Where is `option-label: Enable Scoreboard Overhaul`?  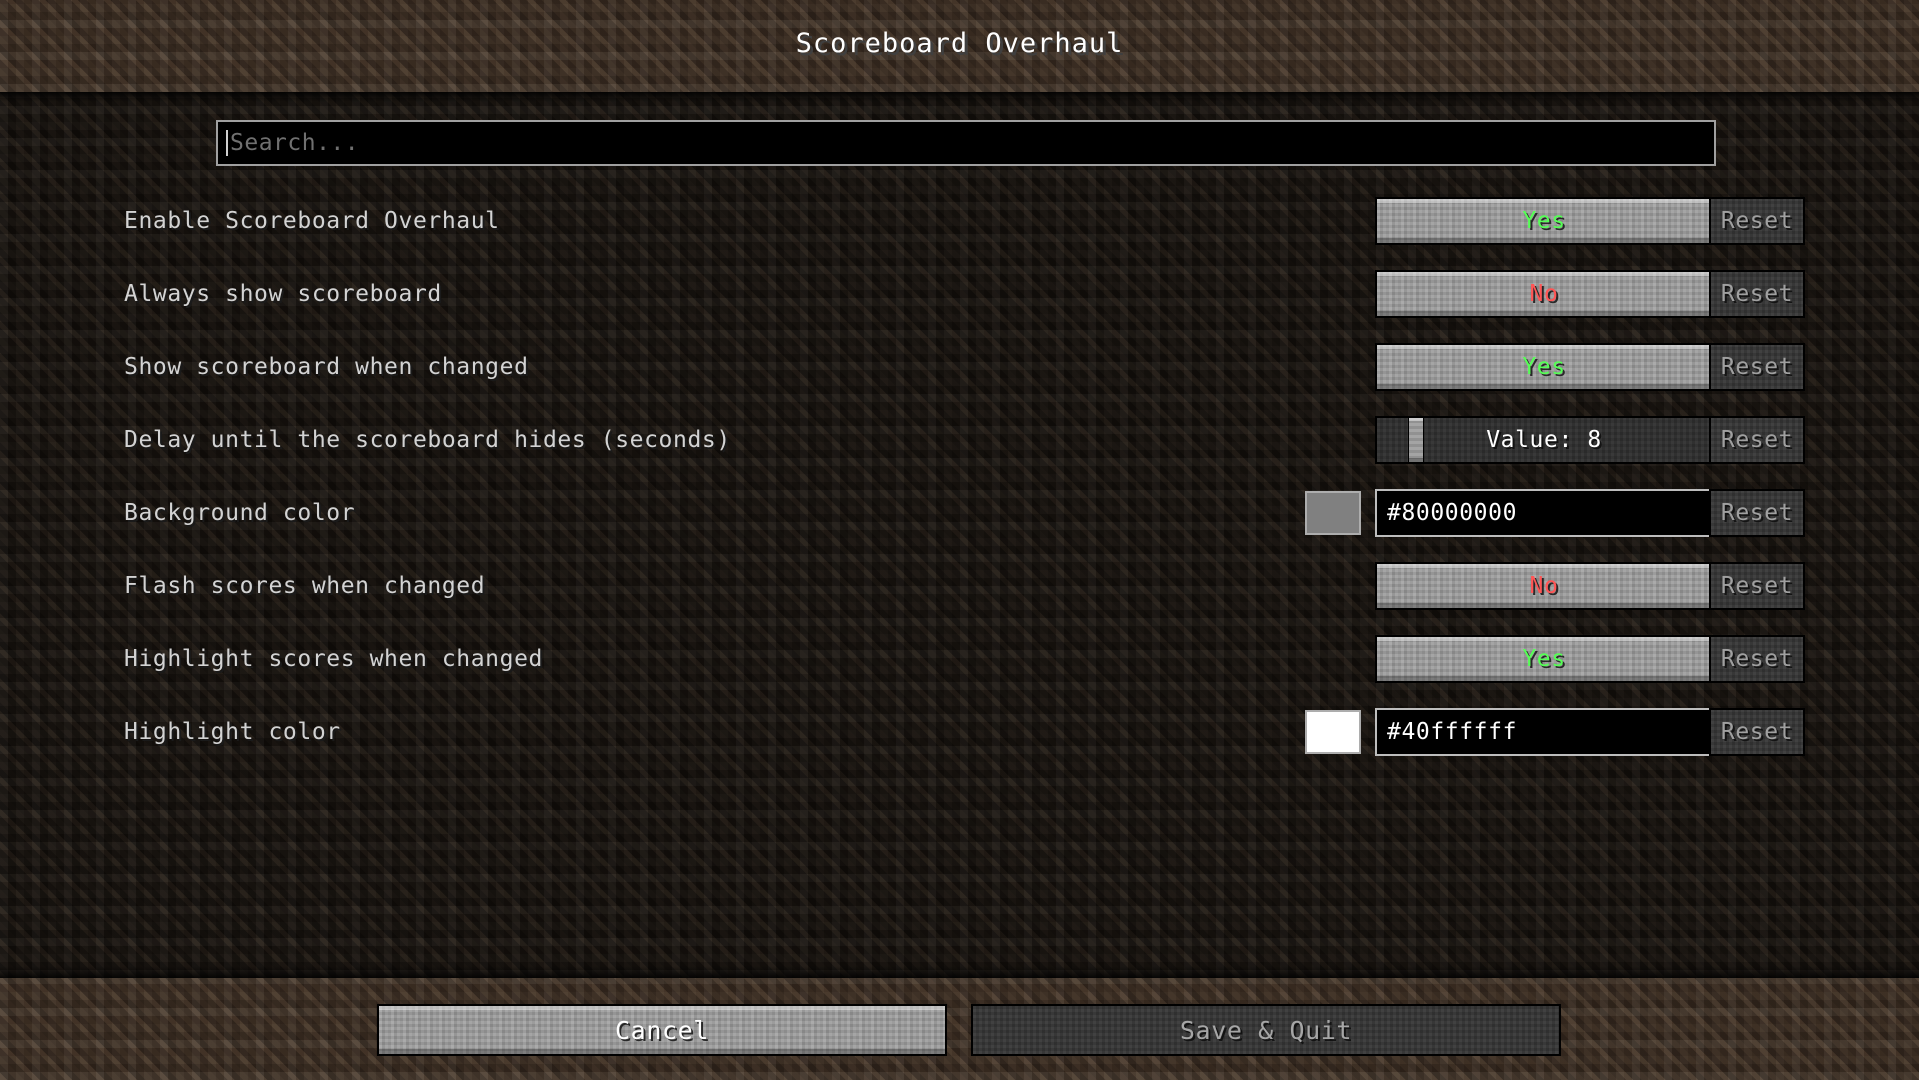
option-label: Enable Scoreboard Overhaul is located at coordinates (312, 221).